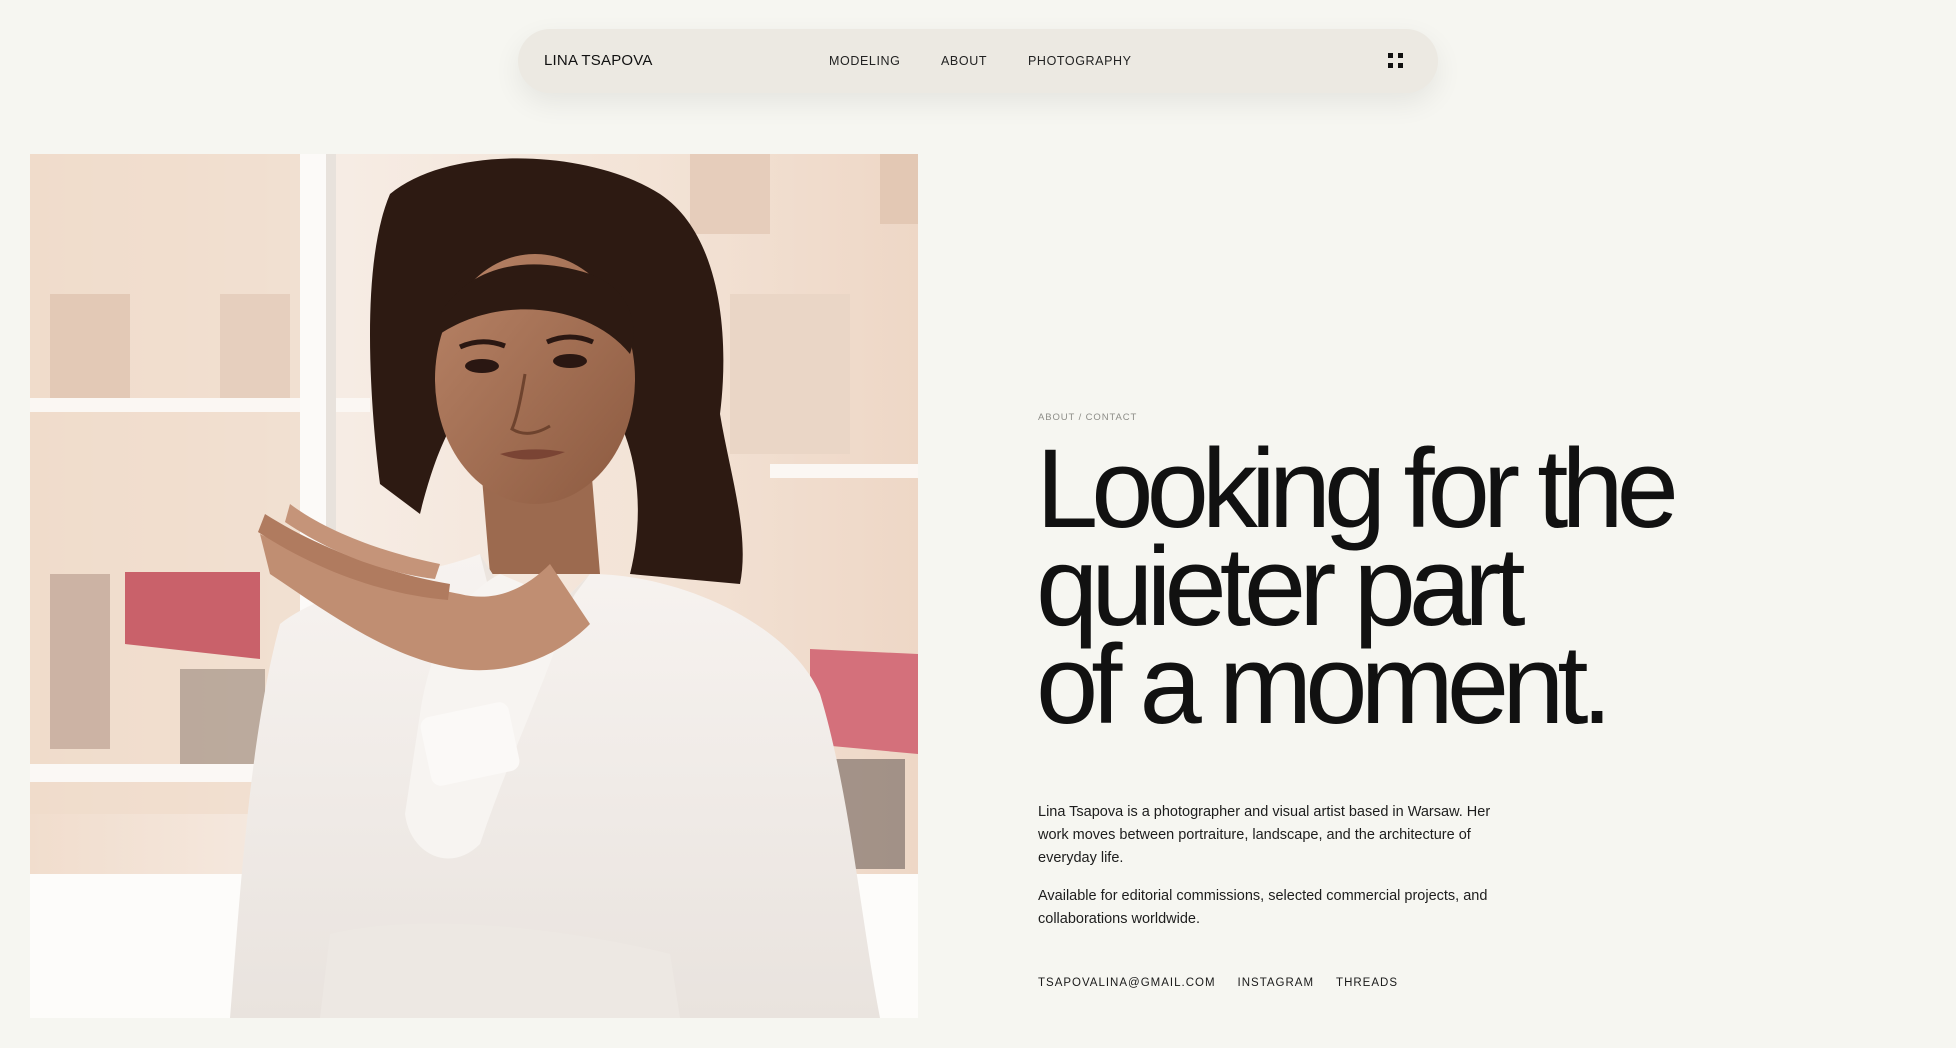  Describe the element at coordinates (964, 61) in the screenshot. I see `nav-link-about: ABOUT` at that location.